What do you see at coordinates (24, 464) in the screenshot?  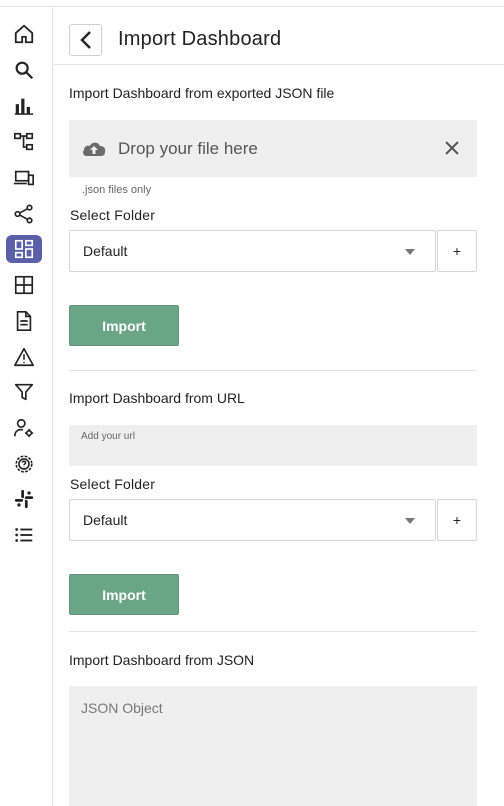 I see `help-settings-icon` at bounding box center [24, 464].